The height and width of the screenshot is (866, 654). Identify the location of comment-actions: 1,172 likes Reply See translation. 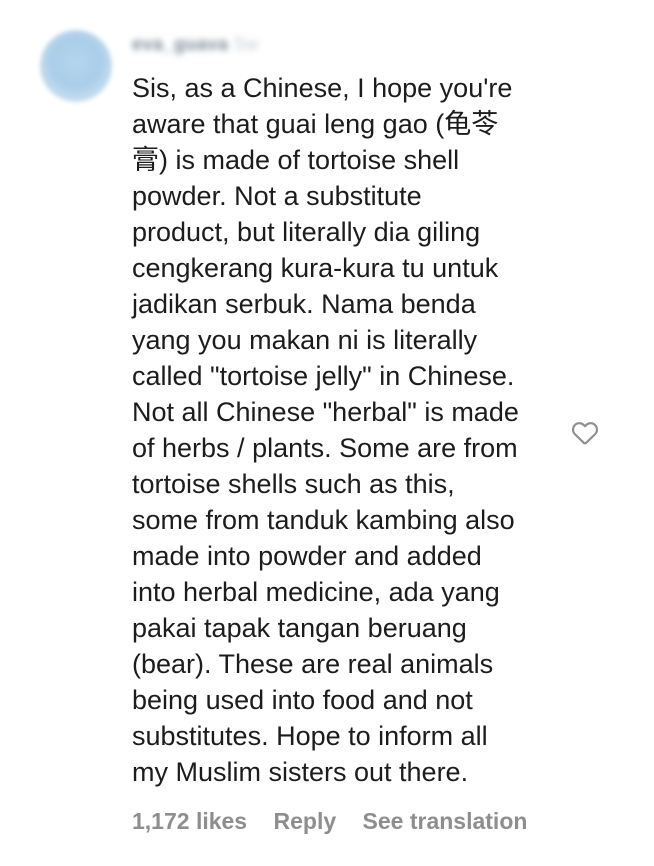
(339, 821).